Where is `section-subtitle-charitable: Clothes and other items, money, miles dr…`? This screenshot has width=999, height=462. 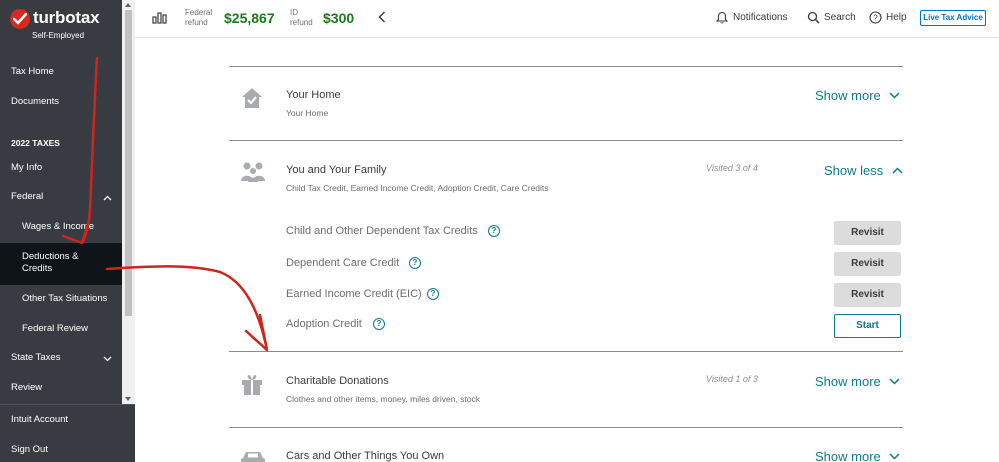
section-subtitle-charitable: Clothes and other items, money, miles dr… is located at coordinates (383, 399).